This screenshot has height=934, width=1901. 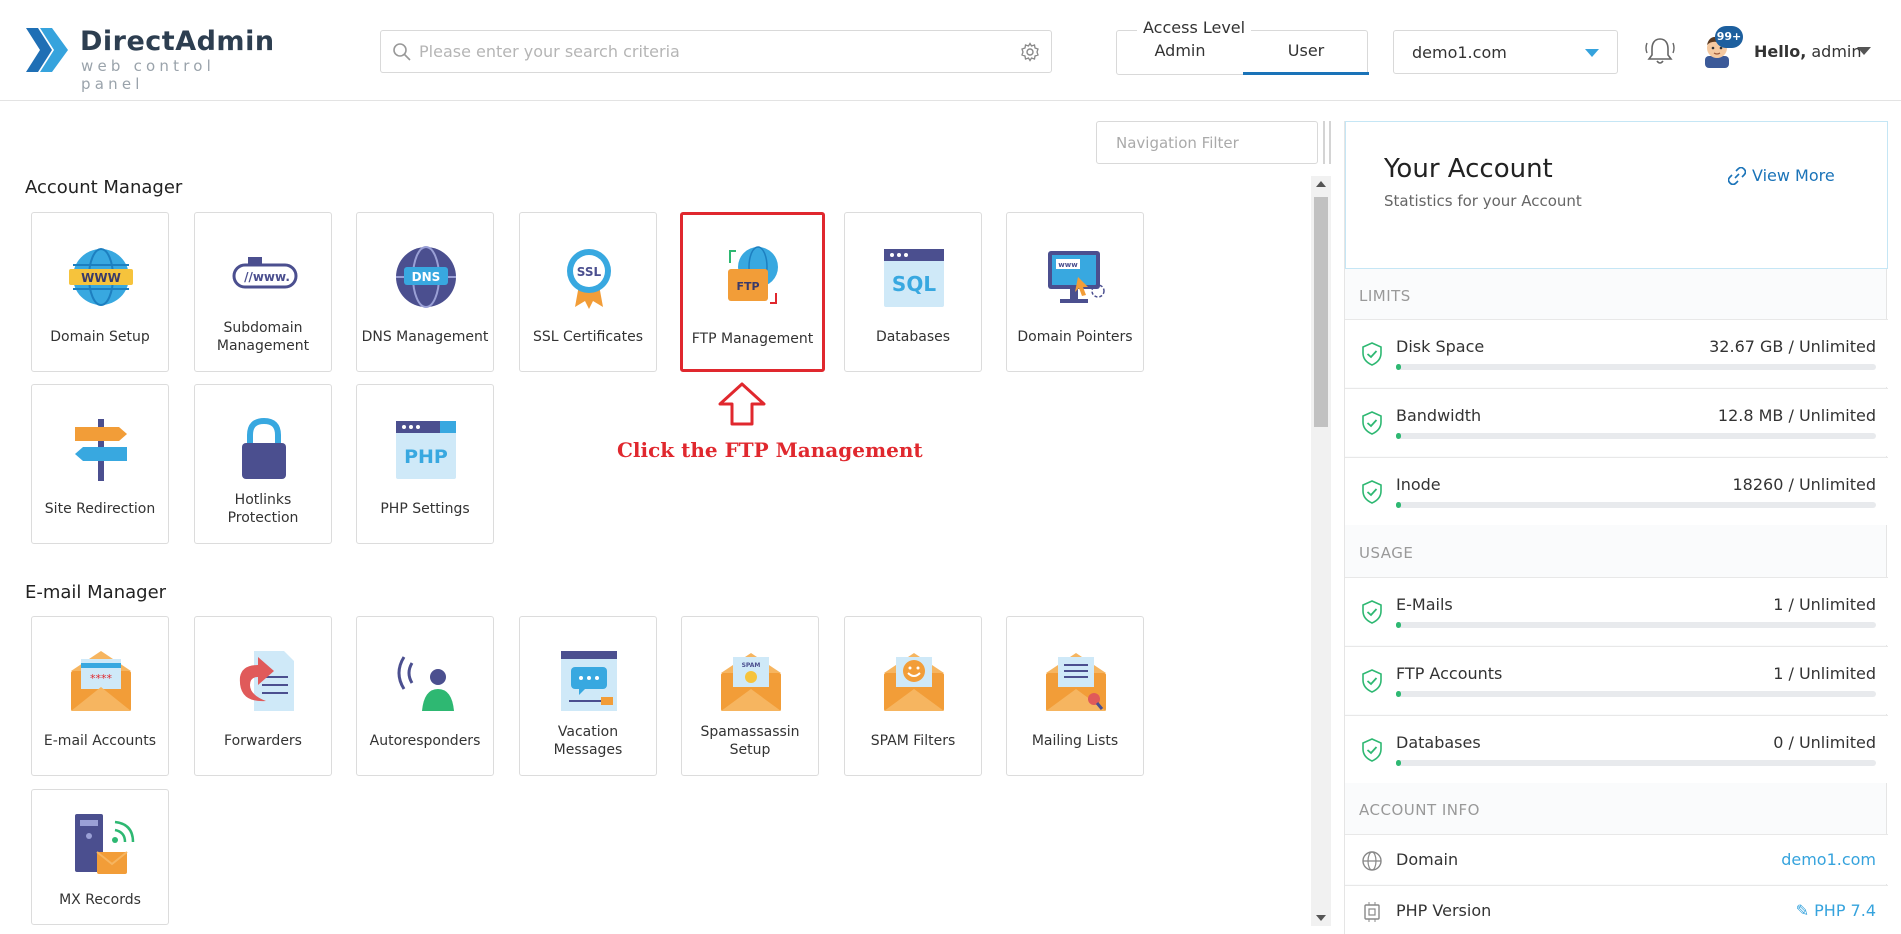 I want to click on tile-label: SPAM Filters, so click(x=913, y=741).